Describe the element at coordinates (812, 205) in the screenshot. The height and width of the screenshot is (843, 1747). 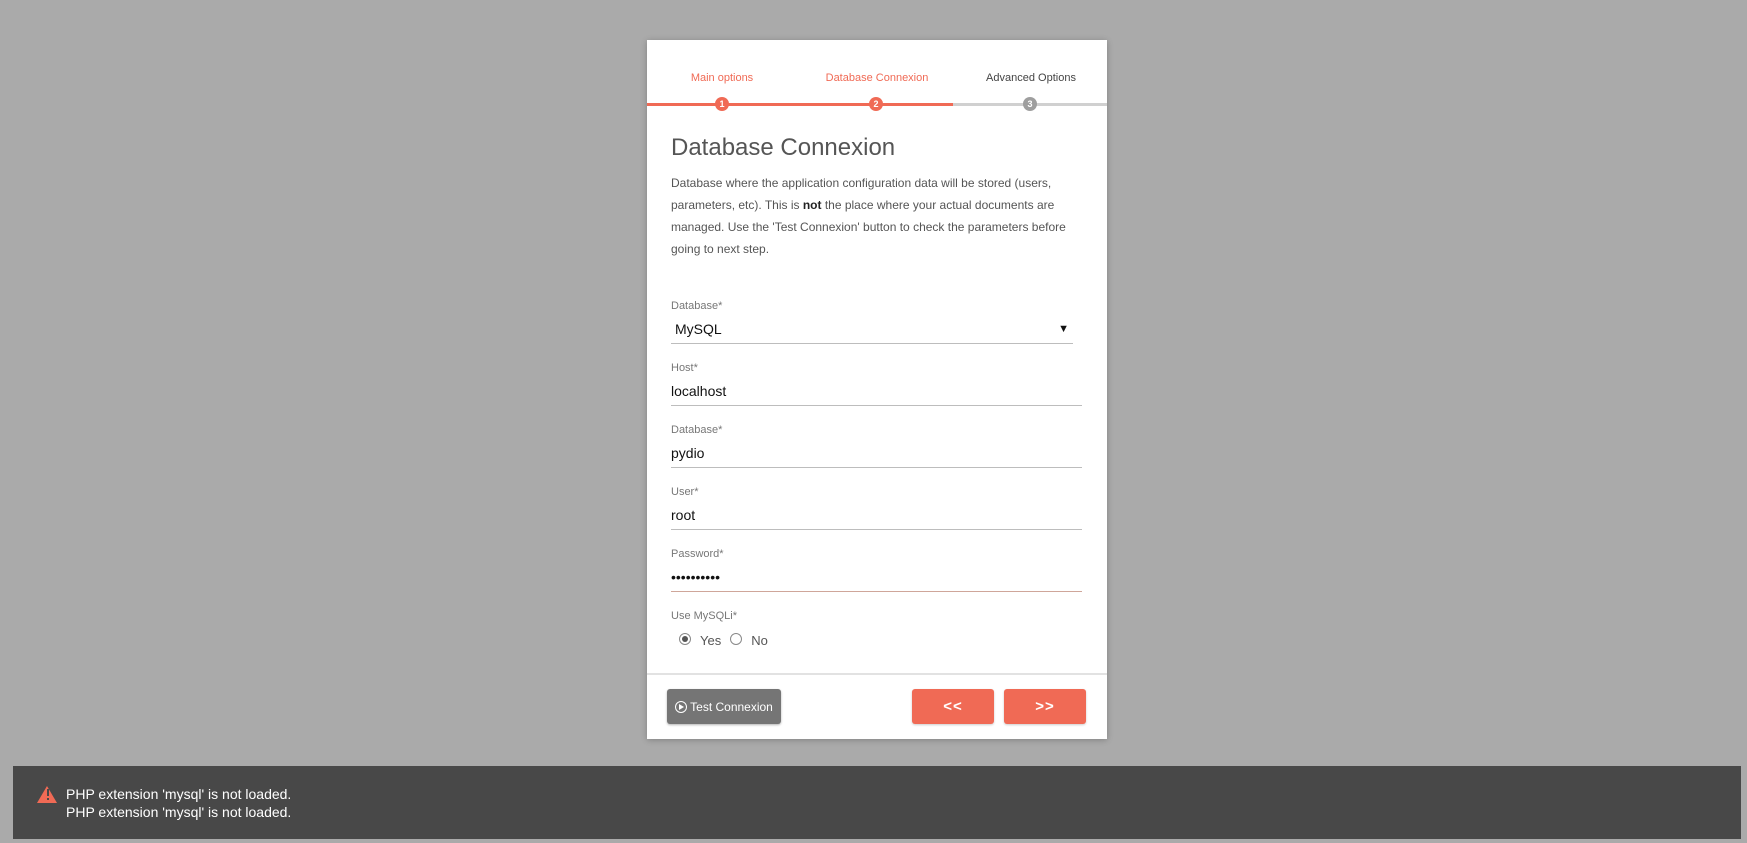
I see `description-bold: not` at that location.